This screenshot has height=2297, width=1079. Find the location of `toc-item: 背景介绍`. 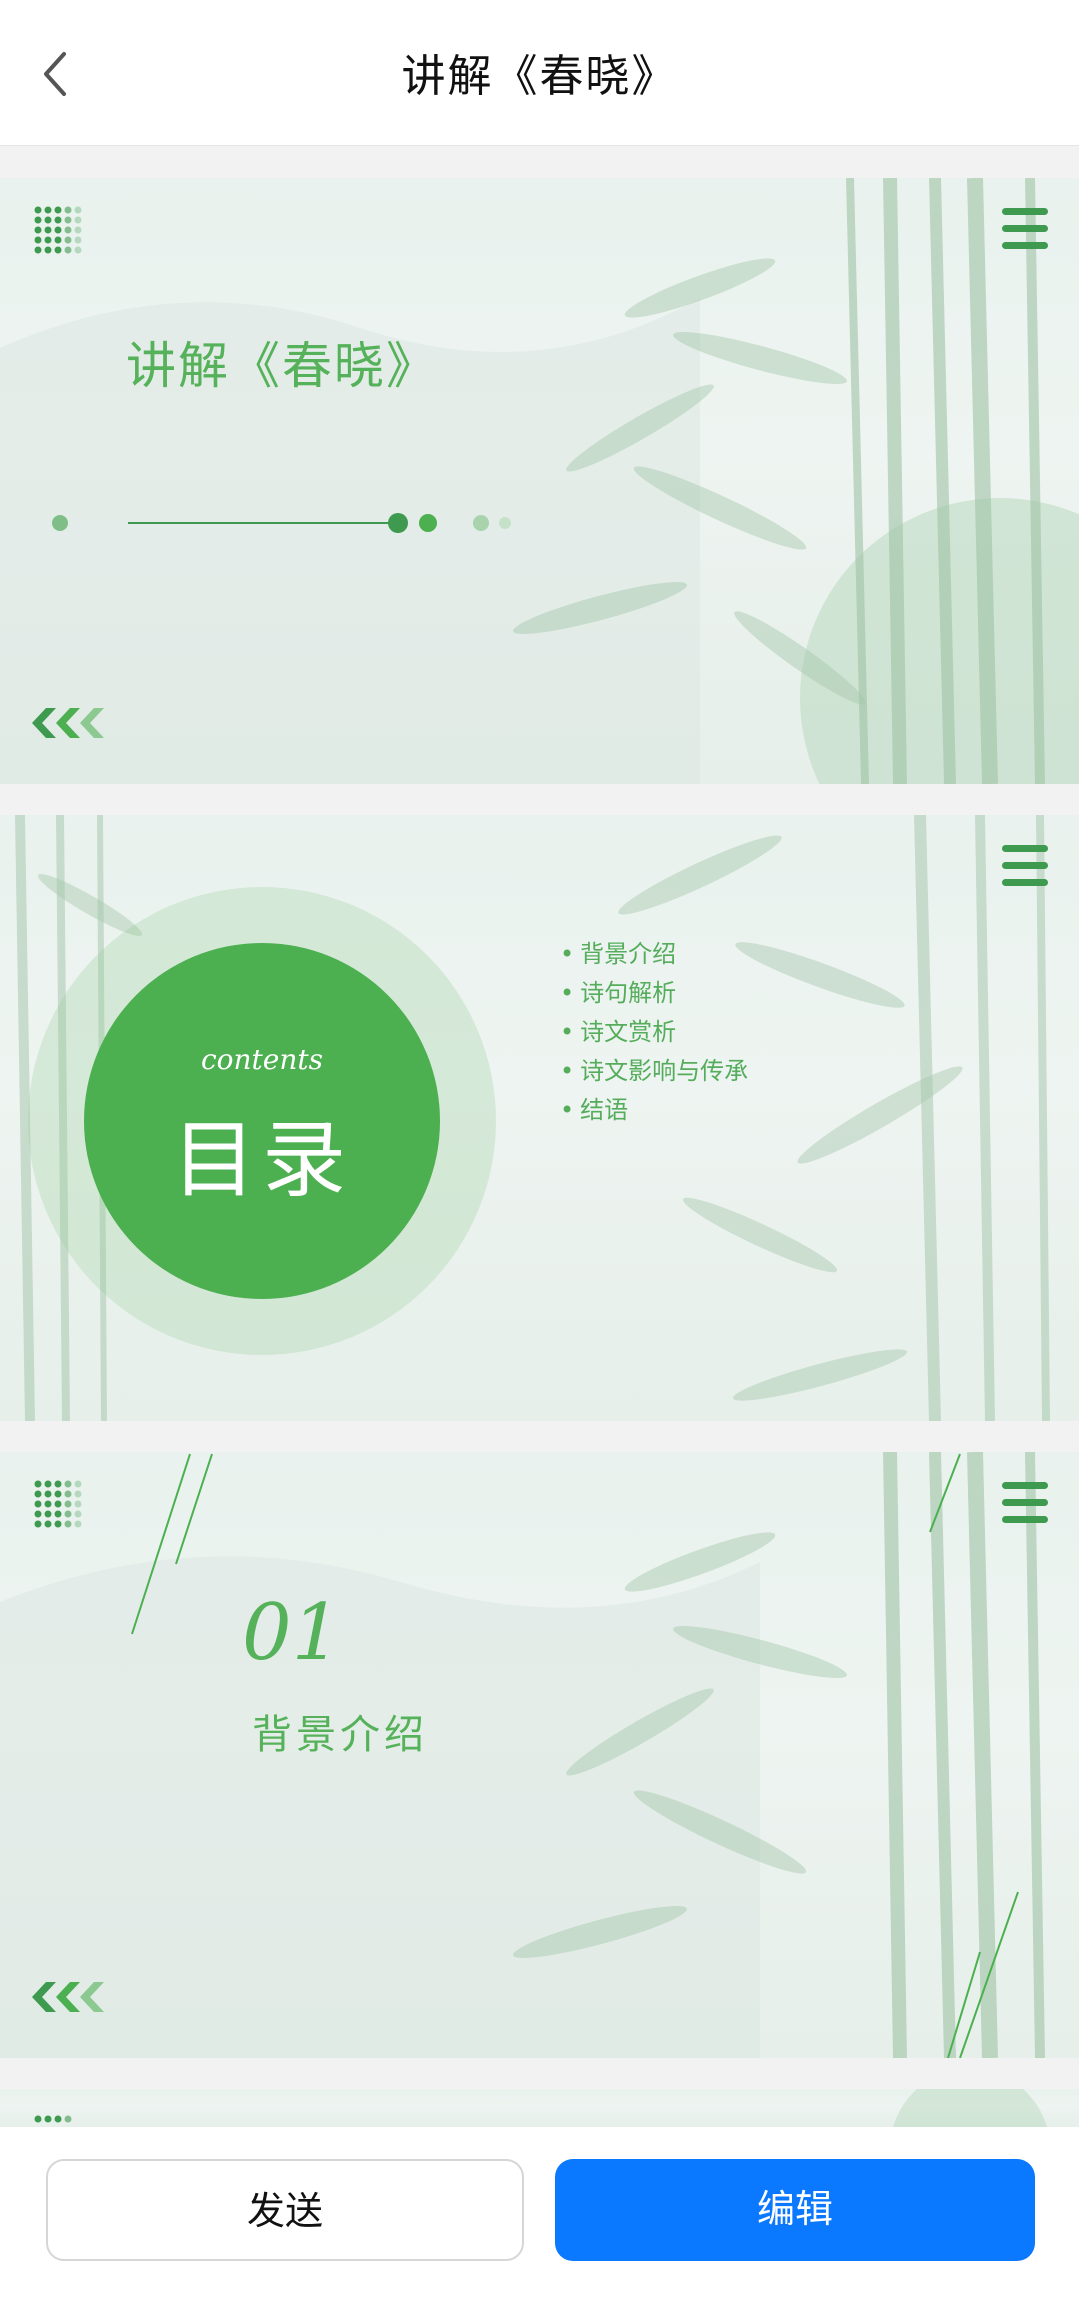

toc-item: 背景介绍 is located at coordinates (654, 954).